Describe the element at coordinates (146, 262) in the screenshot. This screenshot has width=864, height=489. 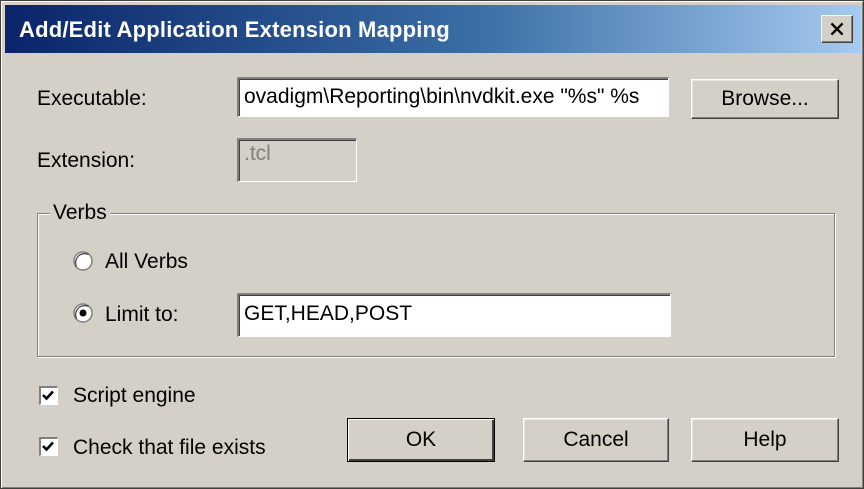
I see `all-verbs-label: All Verbs` at that location.